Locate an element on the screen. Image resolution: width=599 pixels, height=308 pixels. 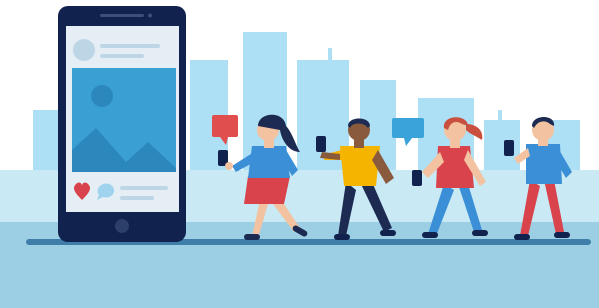
avatar-icon is located at coordinates (84, 50).